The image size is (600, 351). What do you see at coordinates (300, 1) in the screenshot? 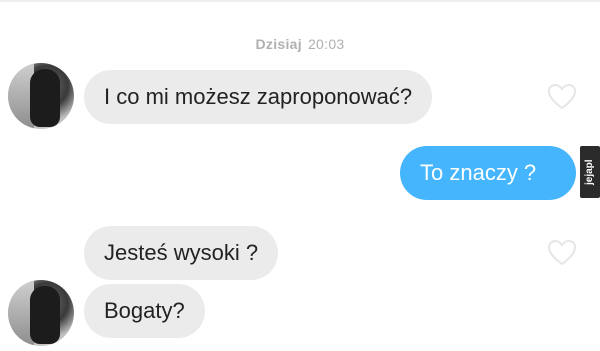
I see `top-divider` at bounding box center [300, 1].